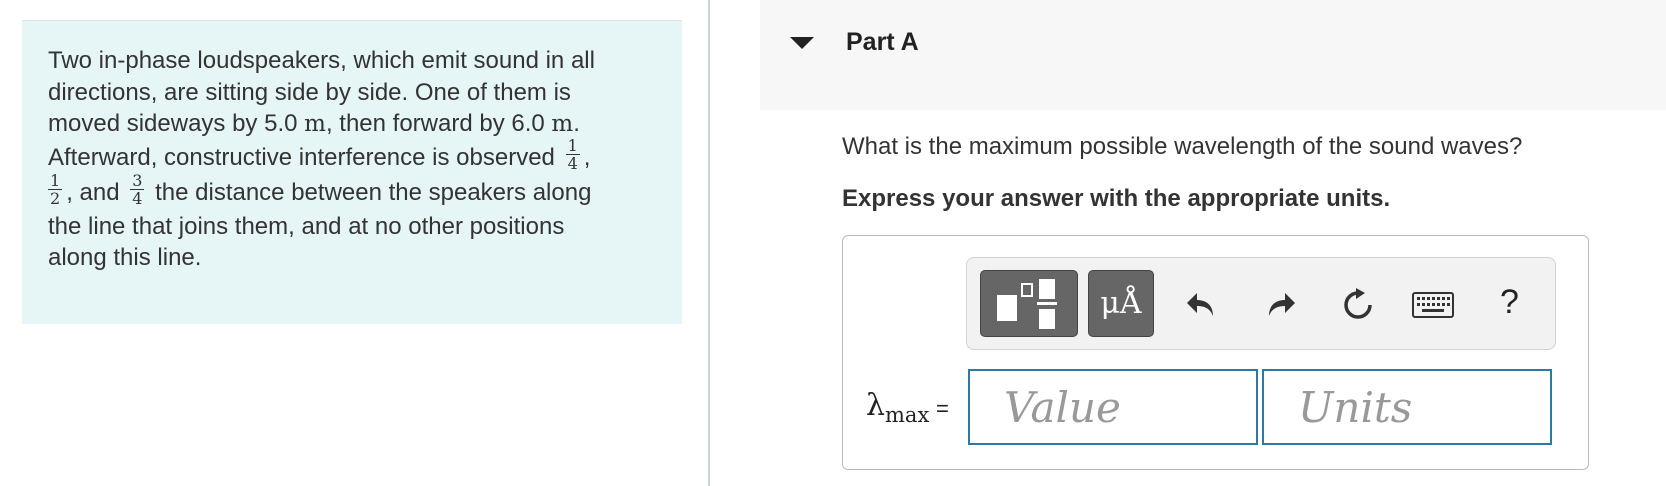  What do you see at coordinates (942, 408) in the screenshot?
I see `equals-sign: =` at bounding box center [942, 408].